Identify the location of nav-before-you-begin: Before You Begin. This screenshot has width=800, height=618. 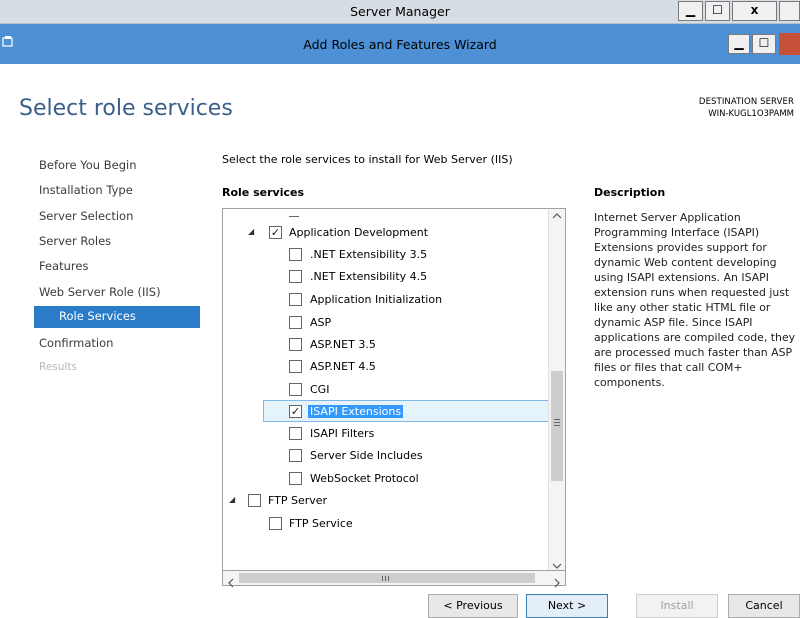
(87, 165).